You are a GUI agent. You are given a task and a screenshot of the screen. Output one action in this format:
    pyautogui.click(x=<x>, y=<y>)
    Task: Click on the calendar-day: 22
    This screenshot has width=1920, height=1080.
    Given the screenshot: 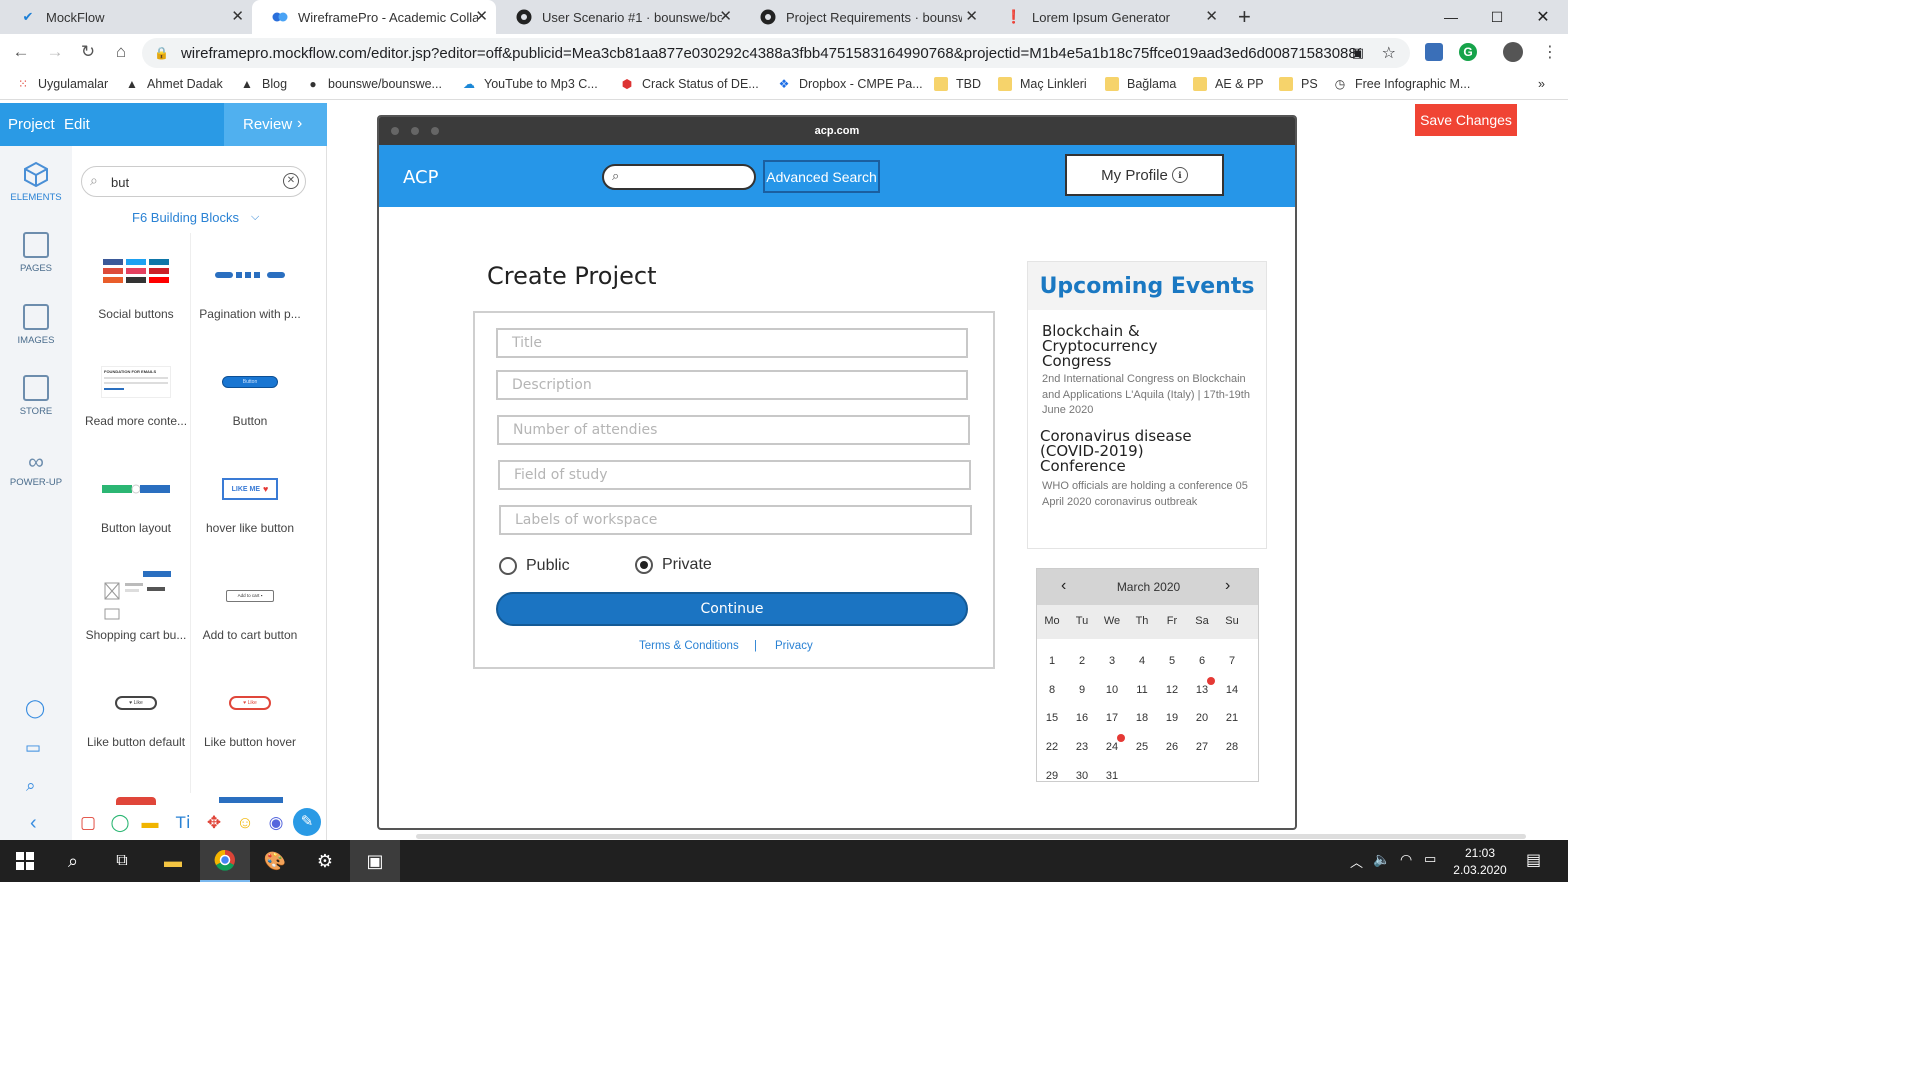 What is the action you would take?
    pyautogui.click(x=1052, y=747)
    